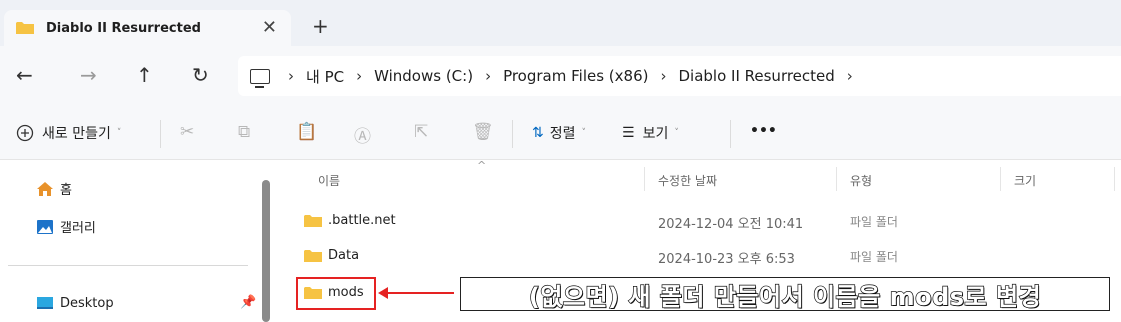  Describe the element at coordinates (144, 75) in the screenshot. I see `up-icon: ↑` at that location.